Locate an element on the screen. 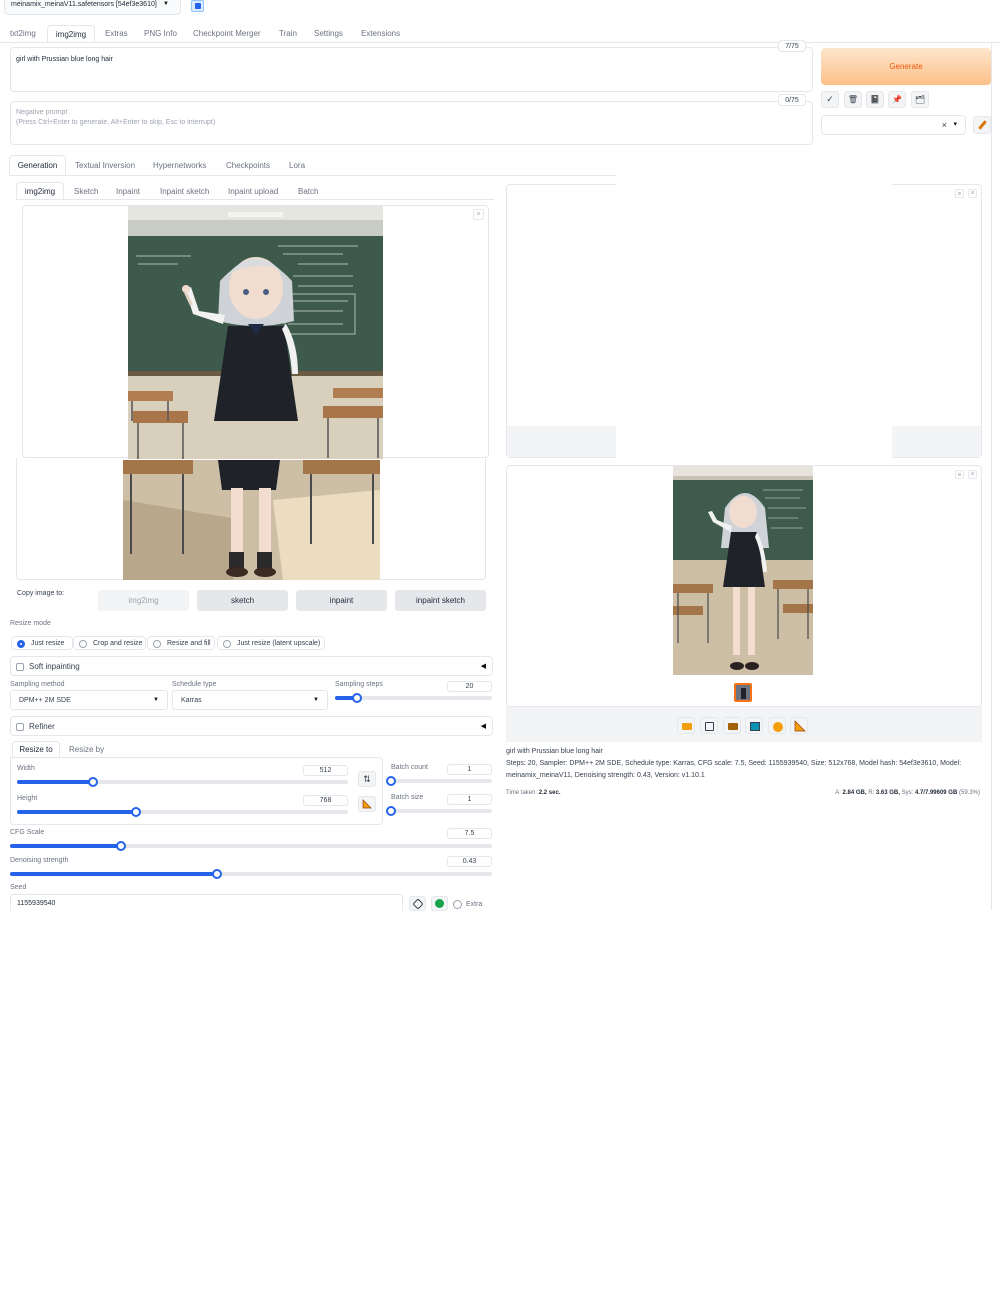 The width and height of the screenshot is (1000, 1299). tab-textual-inversion: Textual Inversion is located at coordinates (105, 165).